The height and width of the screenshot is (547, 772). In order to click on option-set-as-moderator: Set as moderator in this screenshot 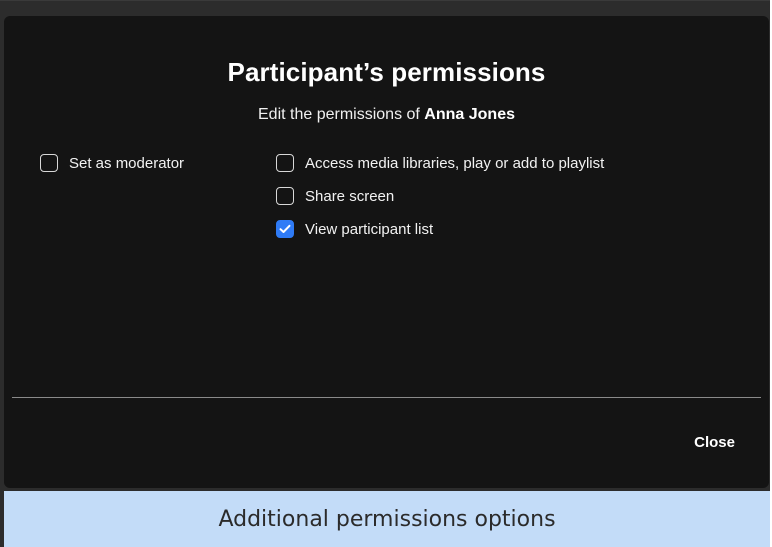, I will do `click(112, 163)`.